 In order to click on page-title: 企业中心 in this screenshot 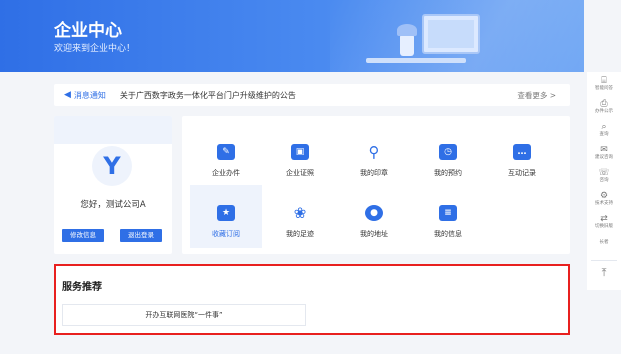, I will do `click(88, 31)`.